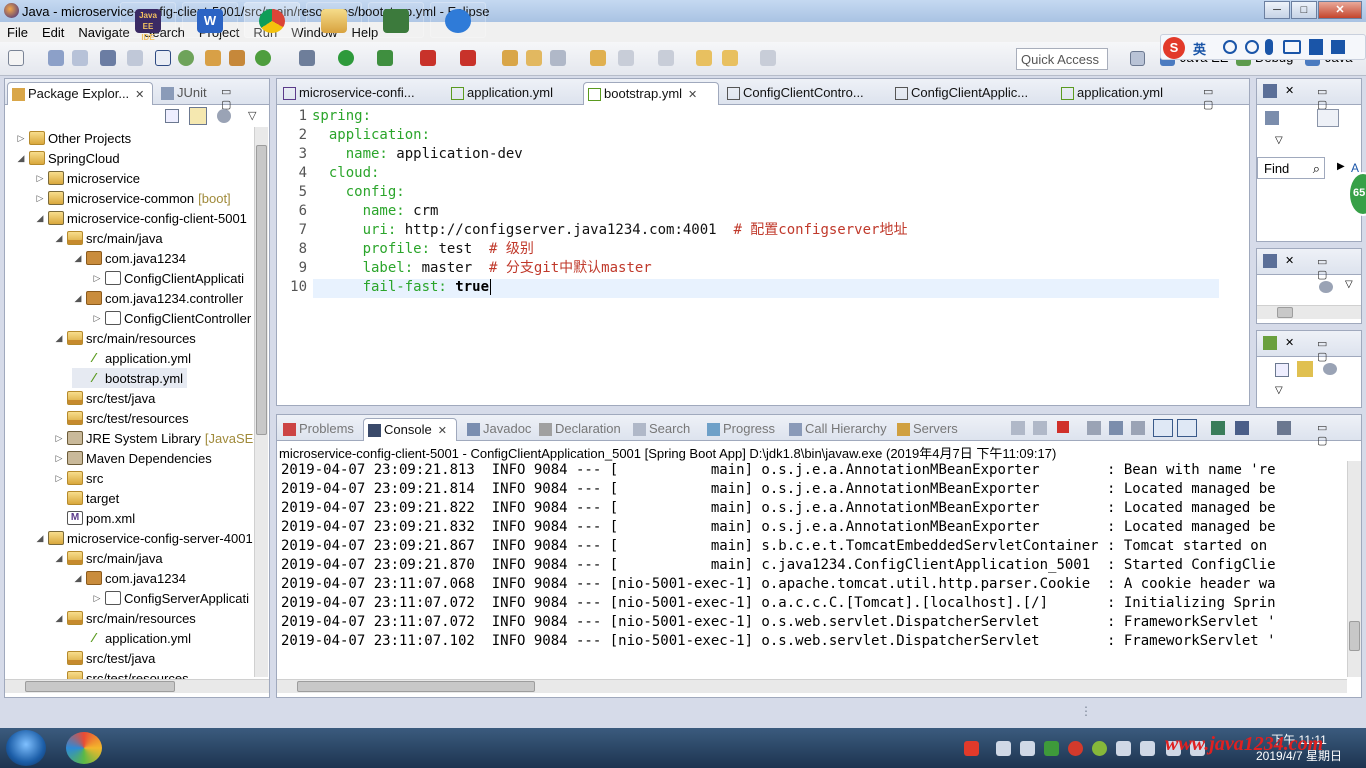 The height and width of the screenshot is (768, 1366). What do you see at coordinates (167, 278) in the screenshot?
I see `tree-item: ▷ ConfigClientApplicati` at bounding box center [167, 278].